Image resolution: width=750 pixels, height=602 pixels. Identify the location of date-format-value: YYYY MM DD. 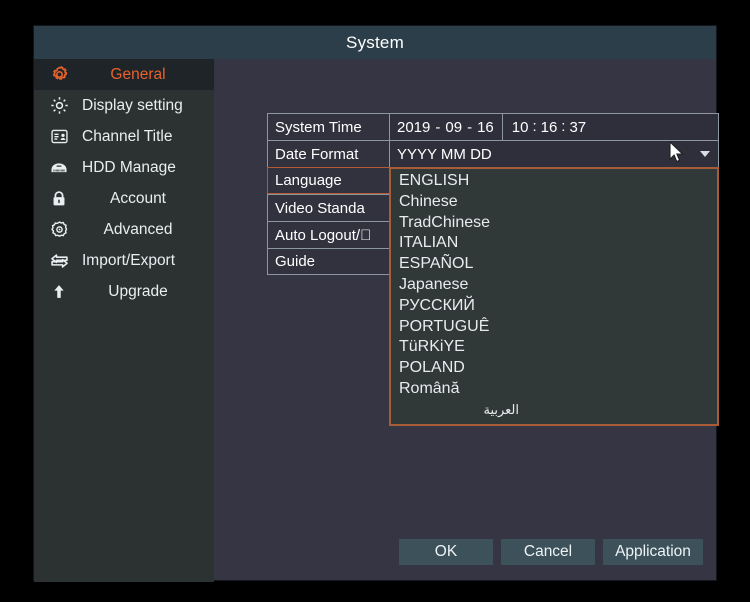
(444, 154).